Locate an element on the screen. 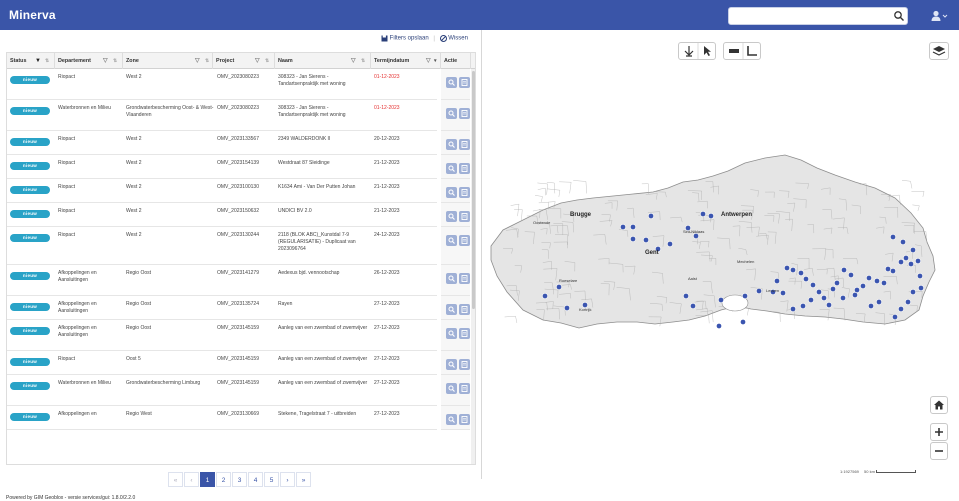 This screenshot has width=959, height=501. page-2-button: 2 is located at coordinates (223, 479).